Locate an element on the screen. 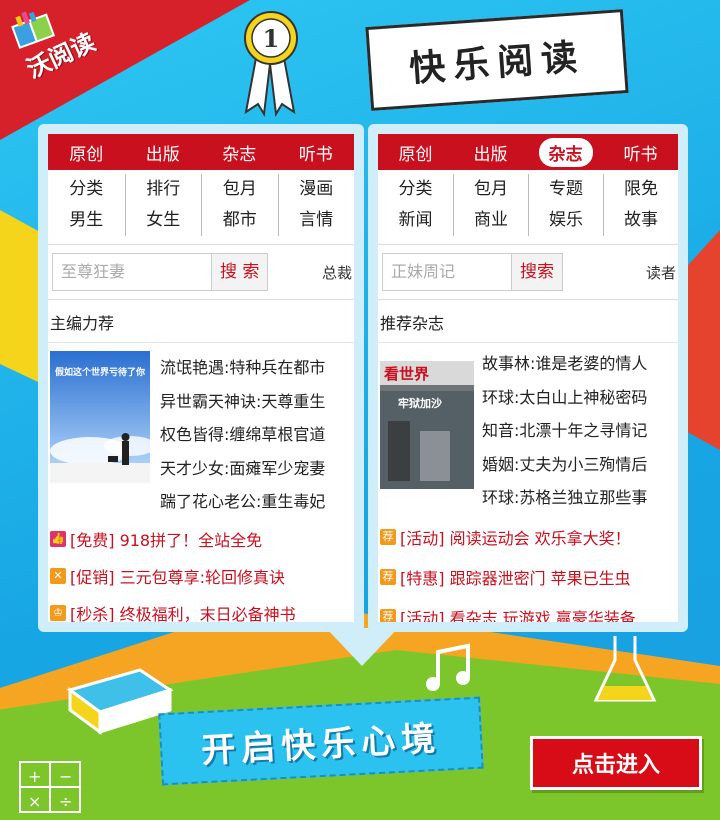 This screenshot has width=720, height=820. list-item: 权色皆得:缠绵草根官道 is located at coordinates (257, 435).